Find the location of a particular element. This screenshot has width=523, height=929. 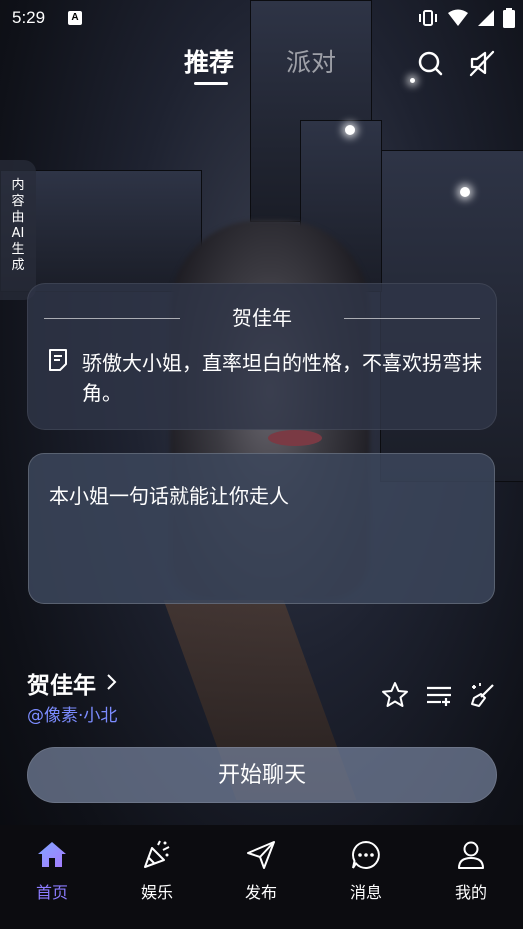

home-icon is located at coordinates (52, 854).